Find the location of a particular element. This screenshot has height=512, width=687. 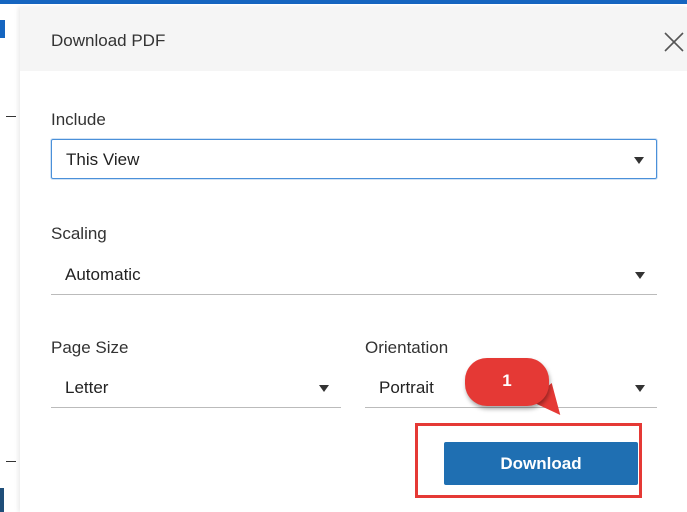

page-size-select: Letter is located at coordinates (196, 388).